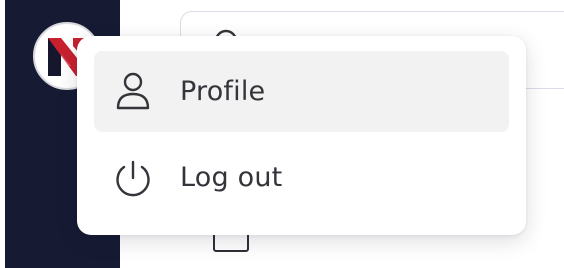 Image resolution: width=564 pixels, height=268 pixels. Describe the element at coordinates (231, 177) in the screenshot. I see `menu-item-label: Log out` at that location.